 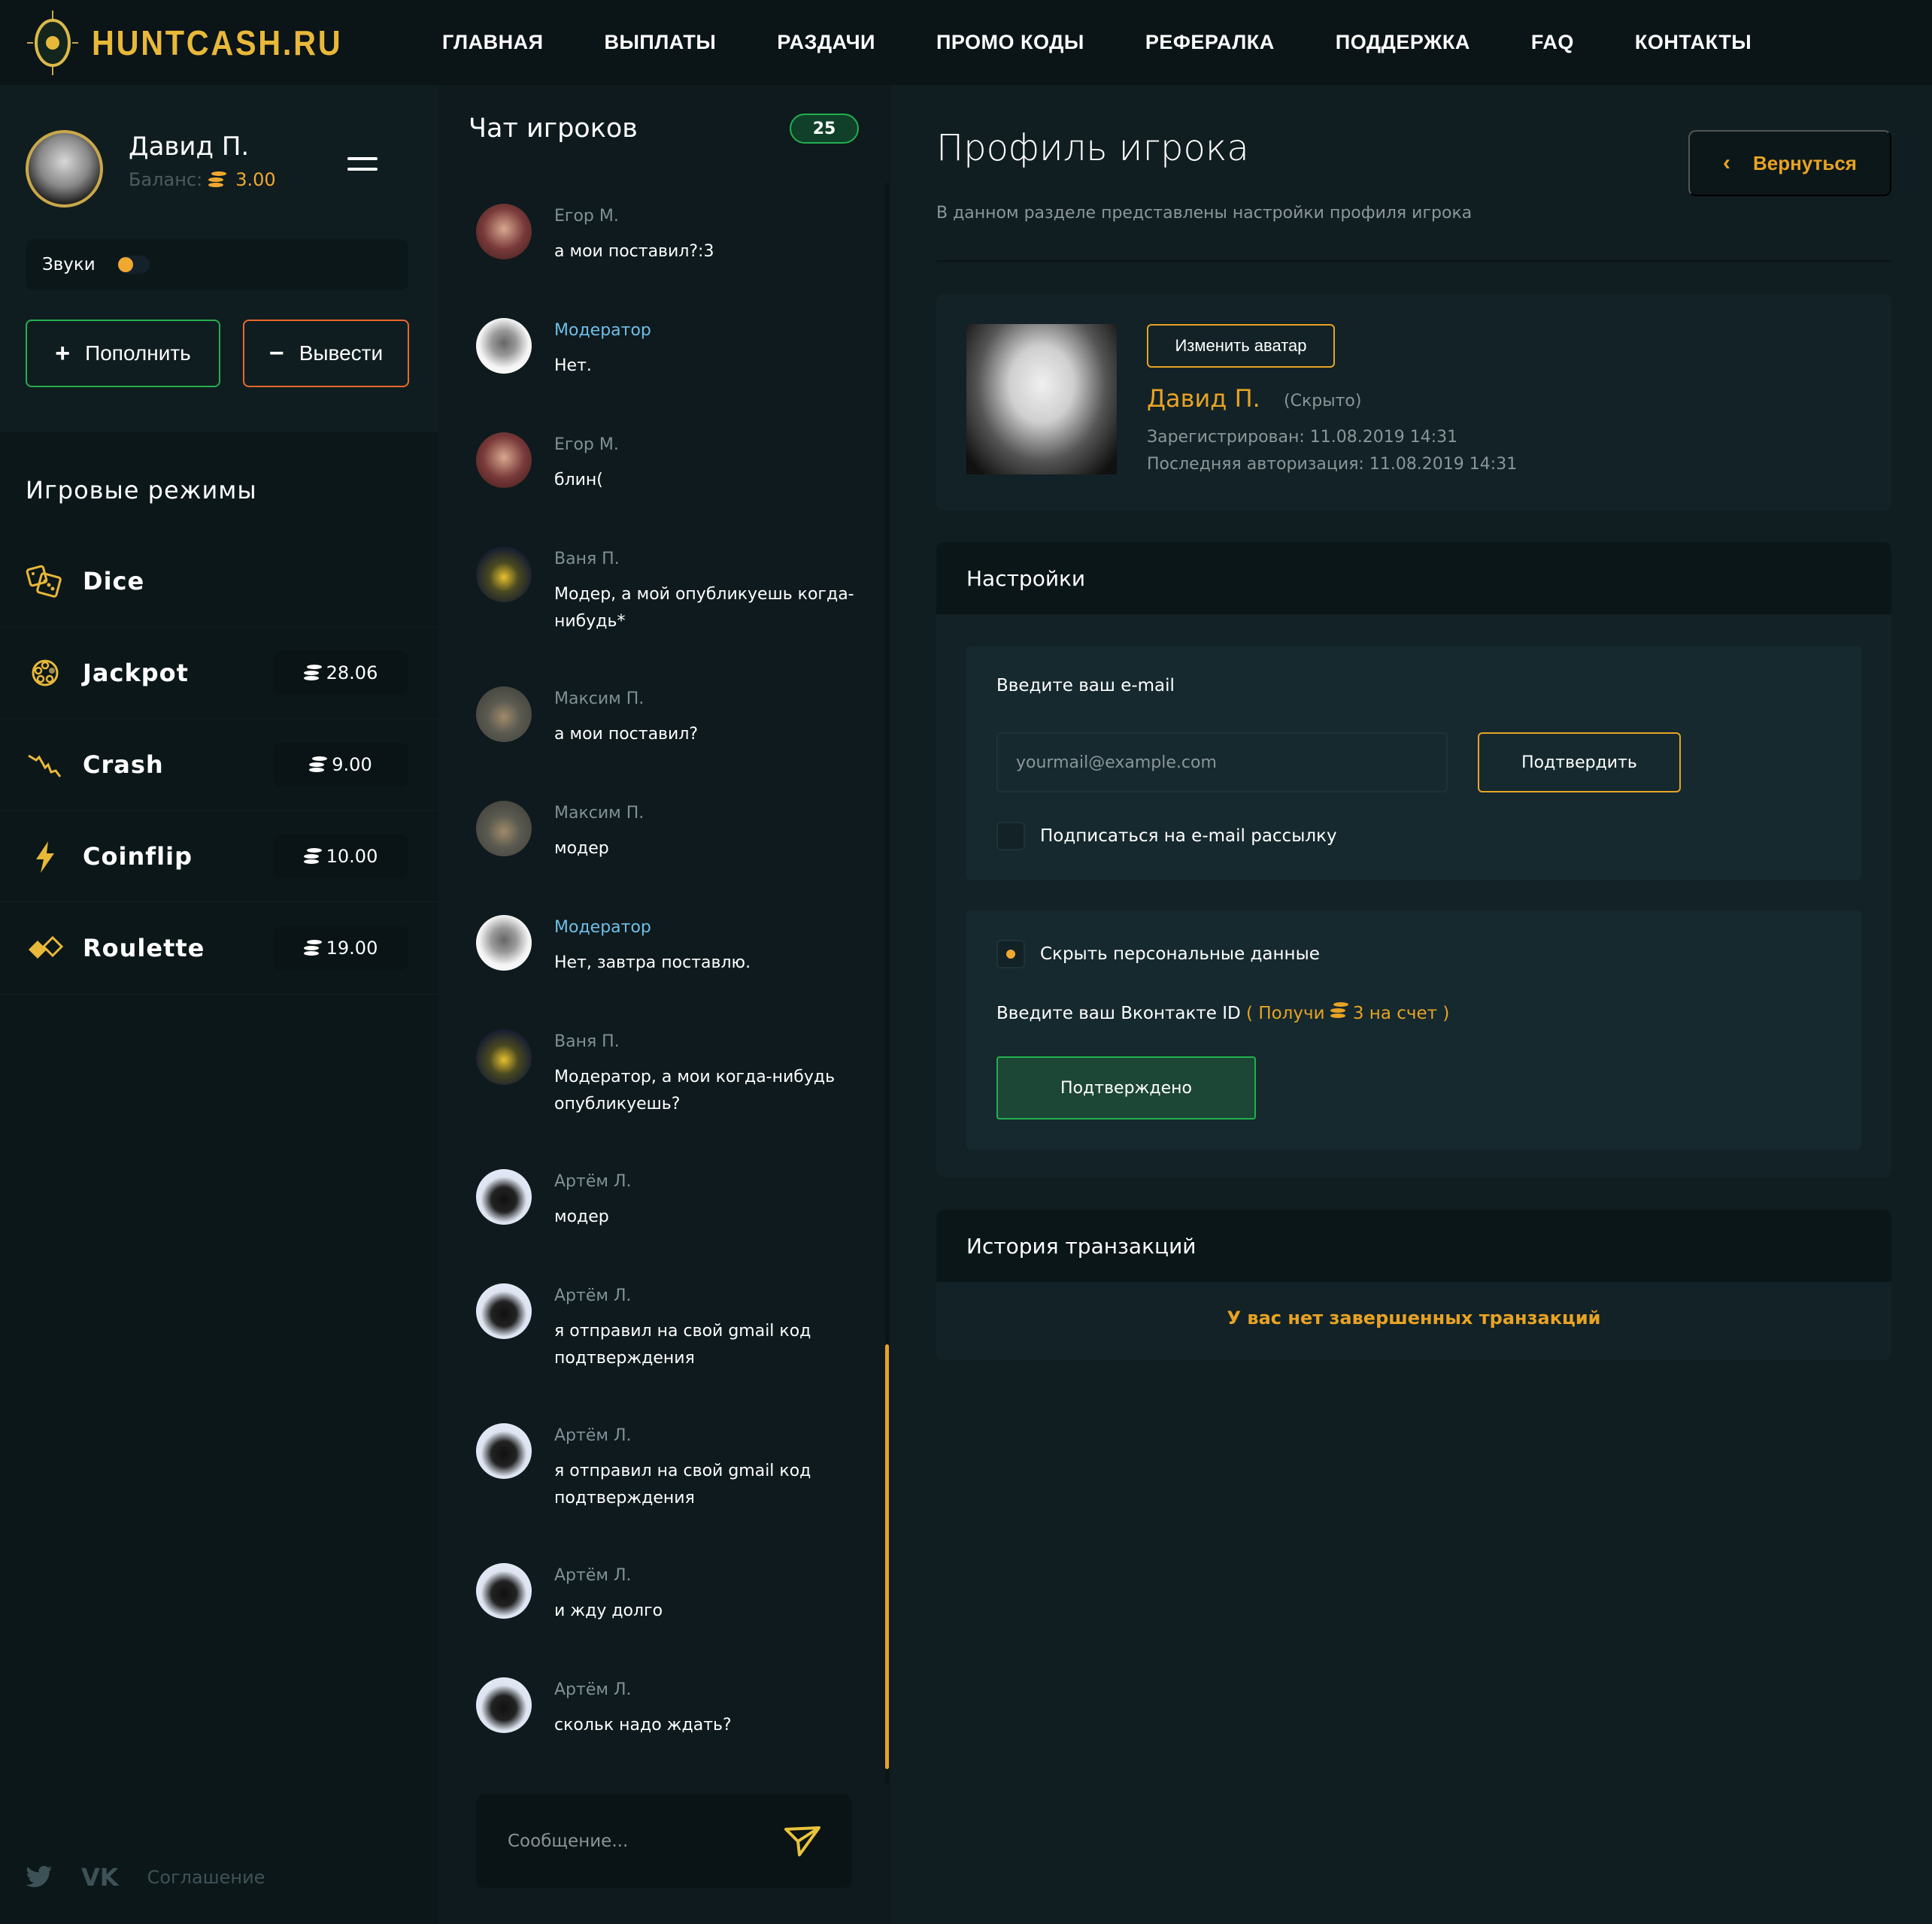 I want to click on nav-payouts: ВЫПЛАТЫ, so click(x=660, y=42).